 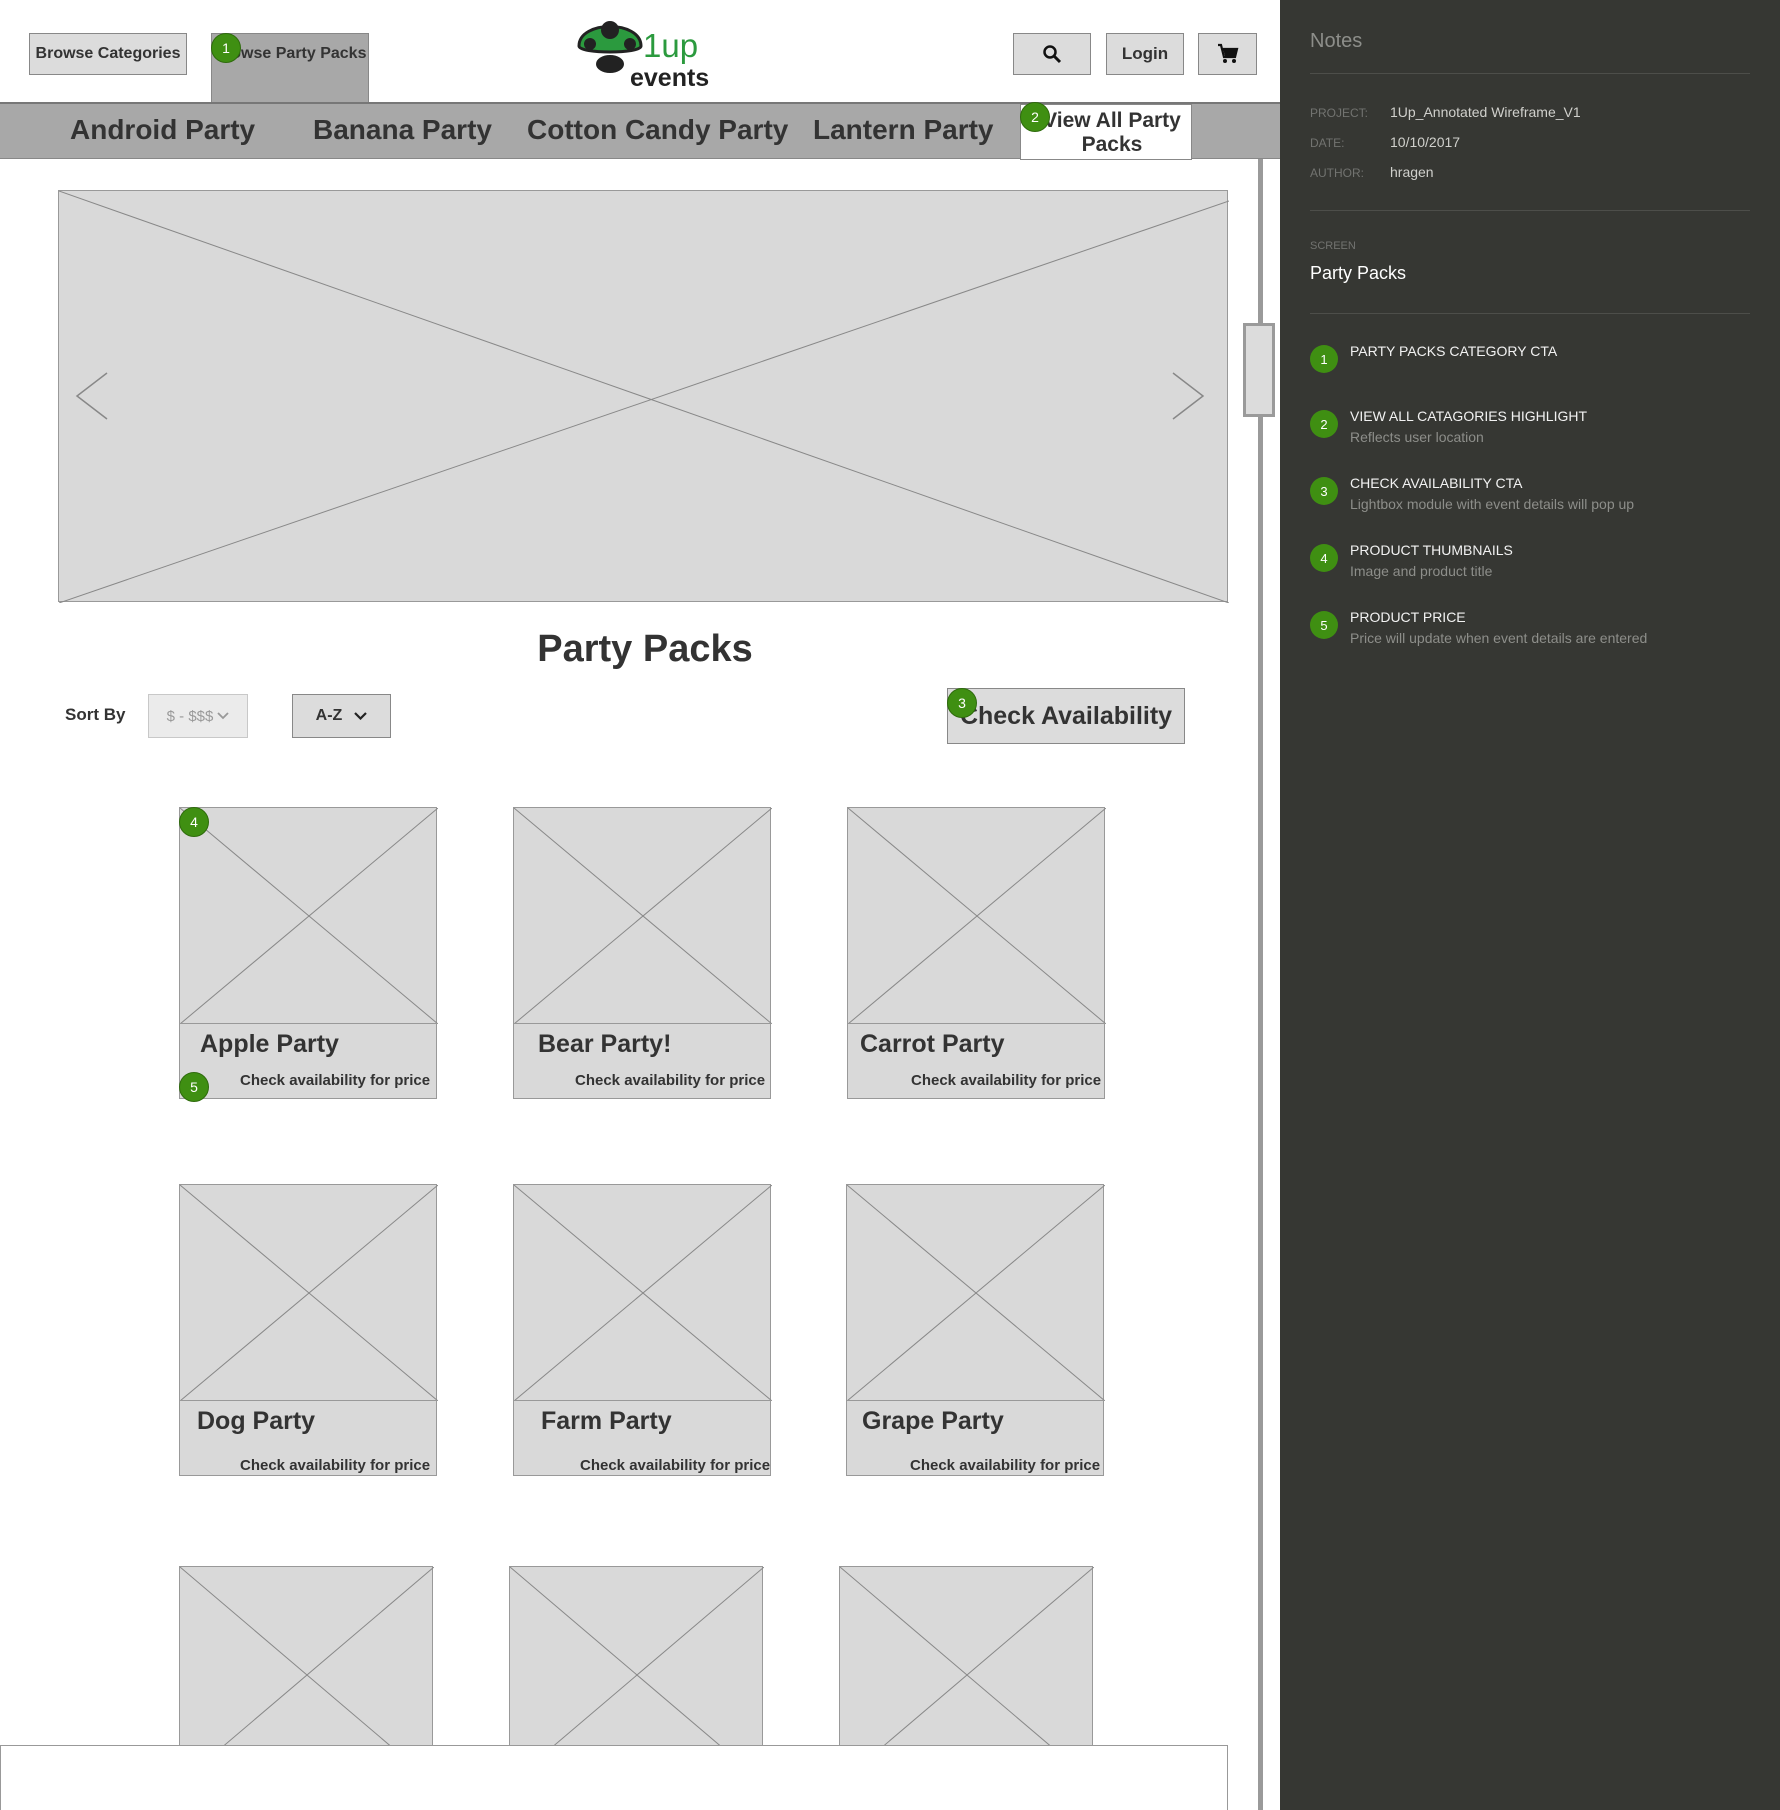 I want to click on alpha-sort-value: A-Z, so click(x=329, y=715).